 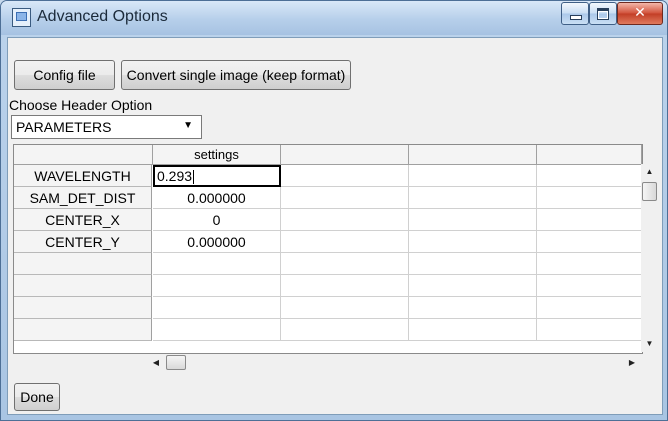 I want to click on text-caret, so click(x=194, y=177).